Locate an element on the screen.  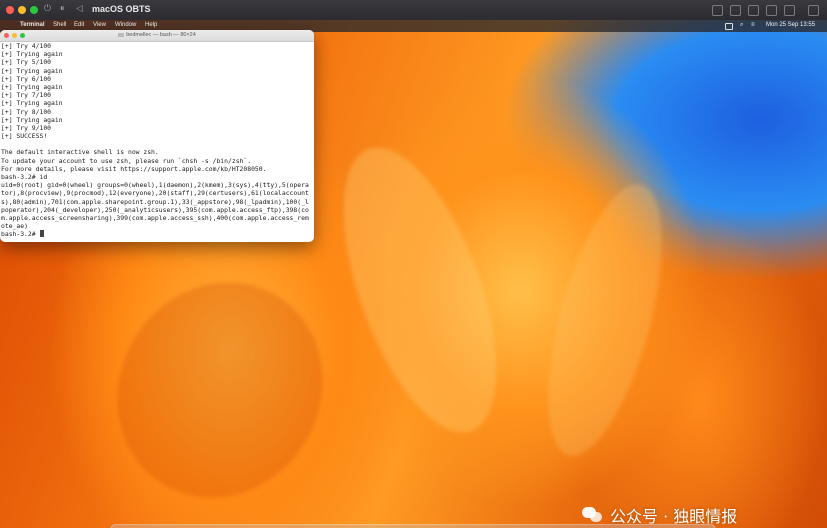
menu-edit: Edit is located at coordinates (79, 25).